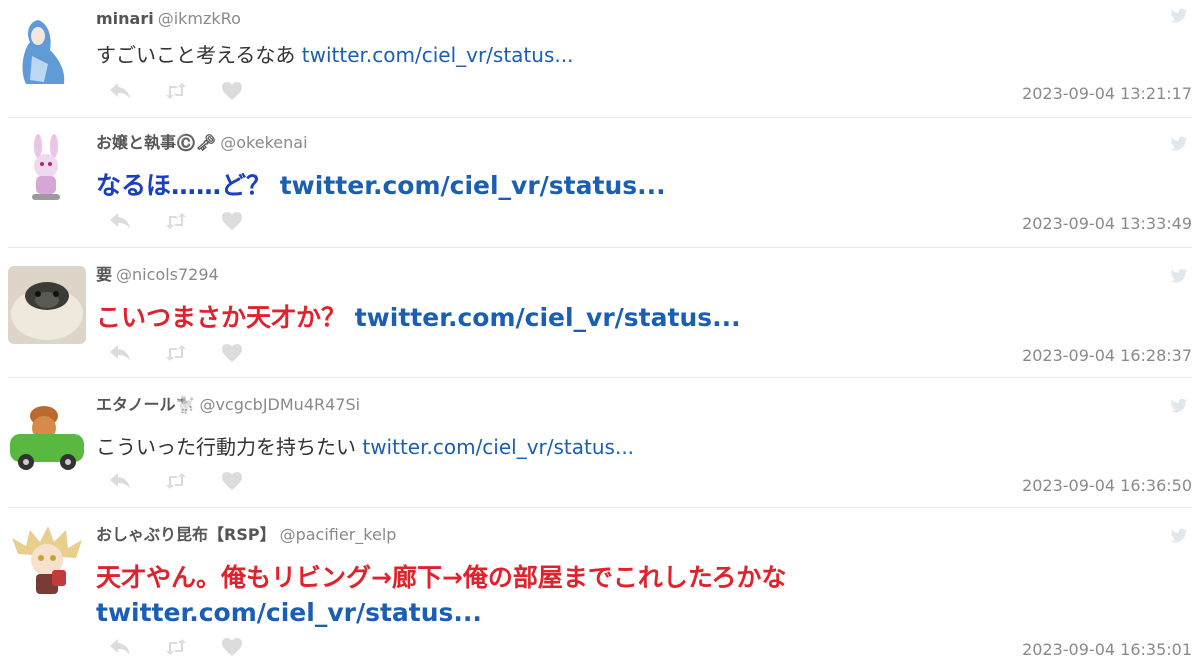 The image size is (1200, 664). I want to click on author-name: おしゃぶり昆布【RSP】, so click(186, 534).